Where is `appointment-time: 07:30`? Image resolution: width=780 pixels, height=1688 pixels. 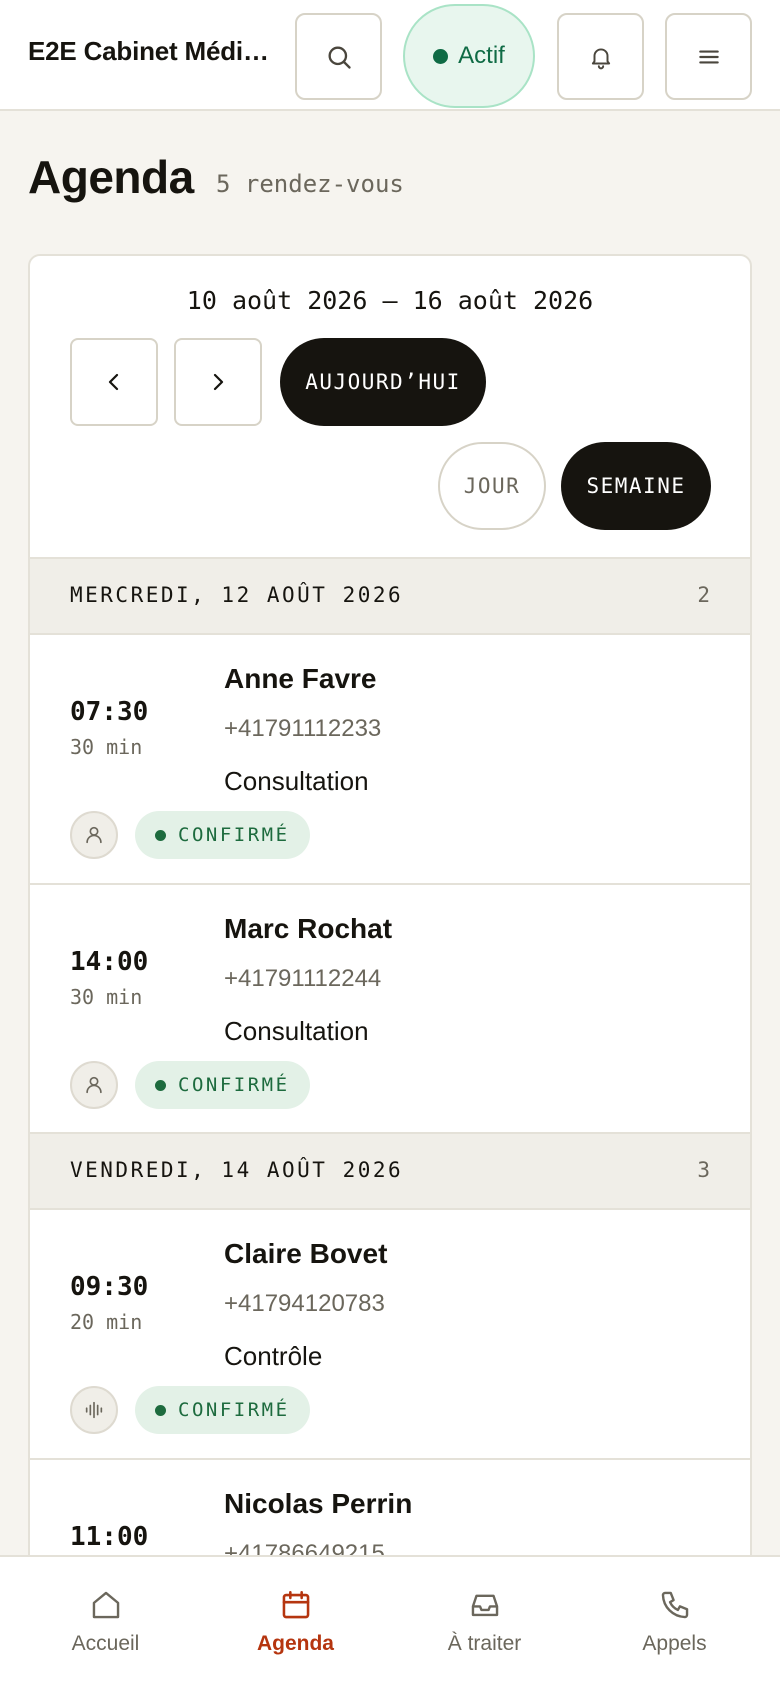 appointment-time: 07:30 is located at coordinates (109, 712).